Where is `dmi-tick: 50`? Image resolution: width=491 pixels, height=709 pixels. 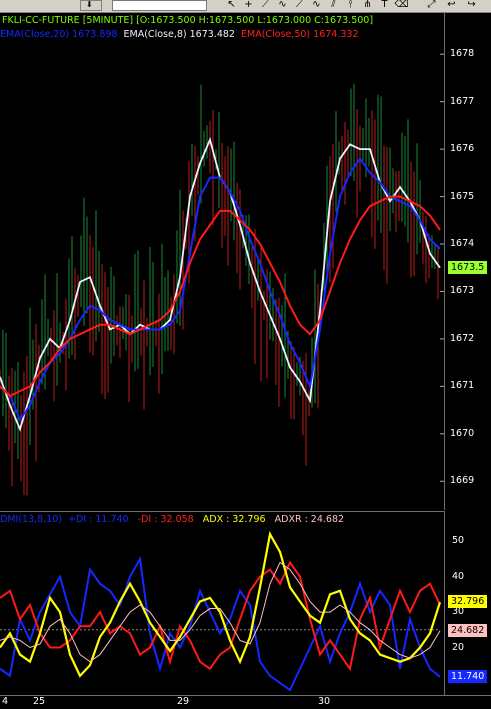 dmi-tick: 50 is located at coordinates (458, 541).